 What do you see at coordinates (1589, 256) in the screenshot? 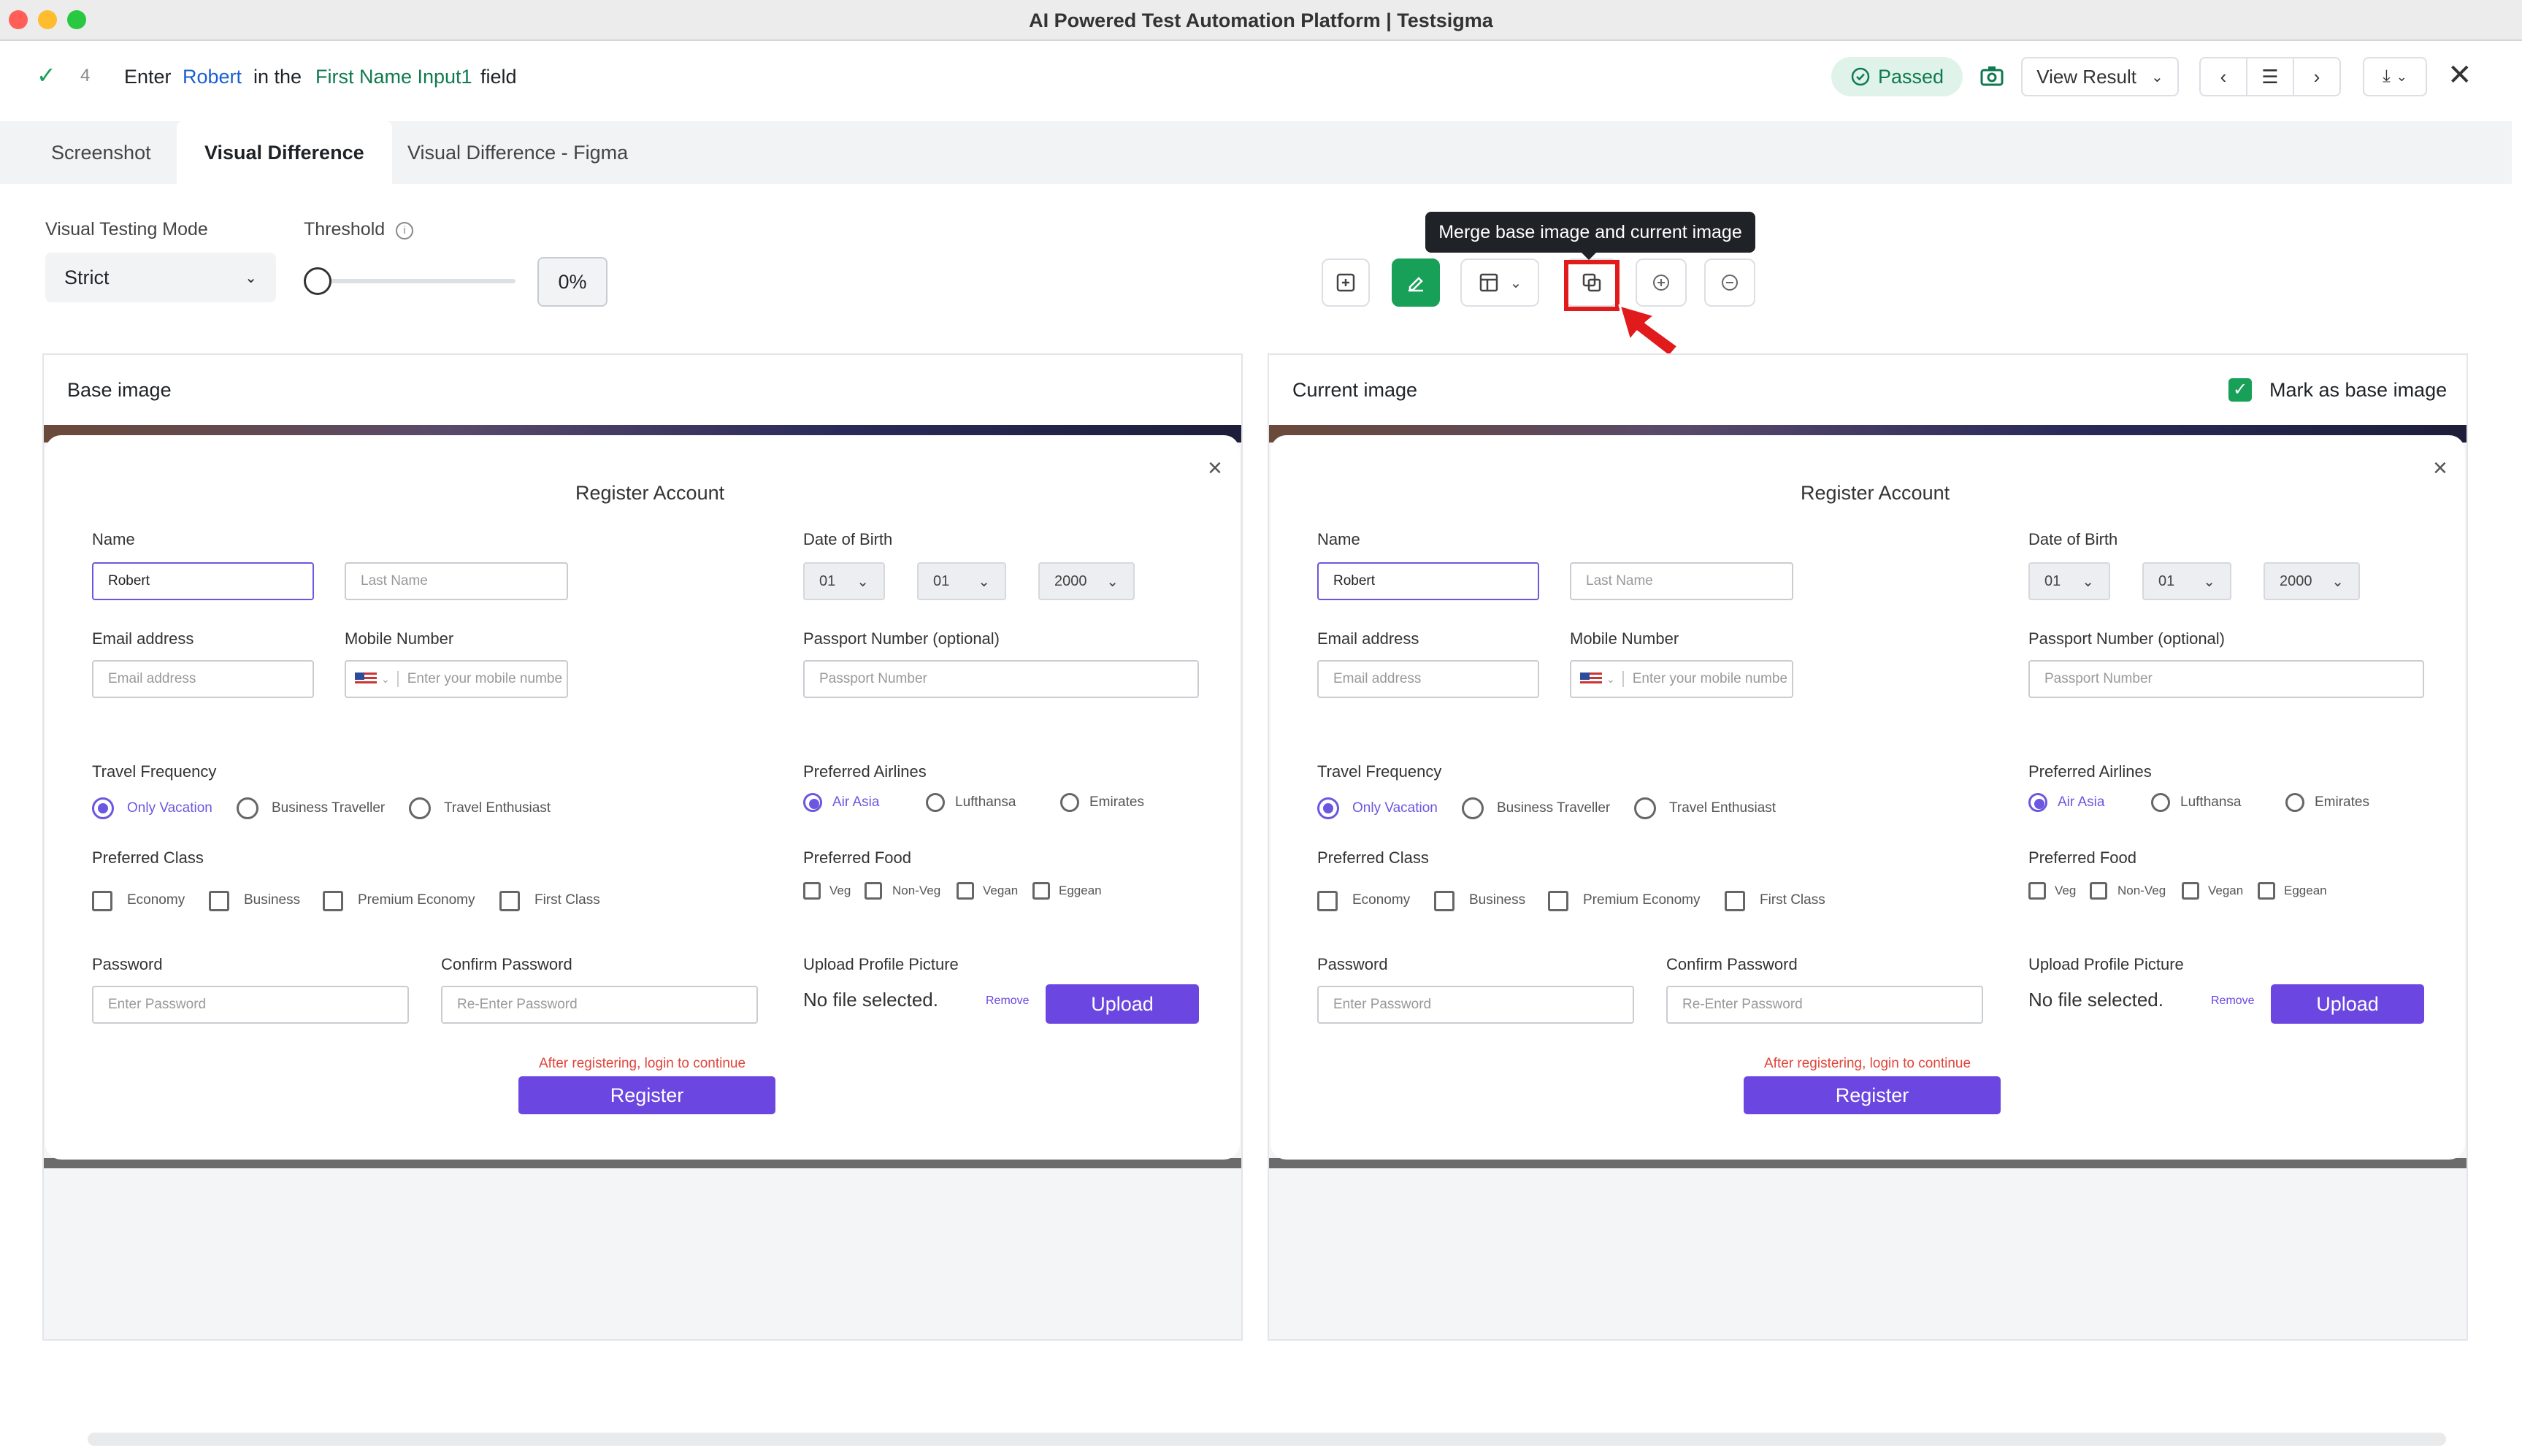
I see `tooltip-arrow` at bounding box center [1589, 256].